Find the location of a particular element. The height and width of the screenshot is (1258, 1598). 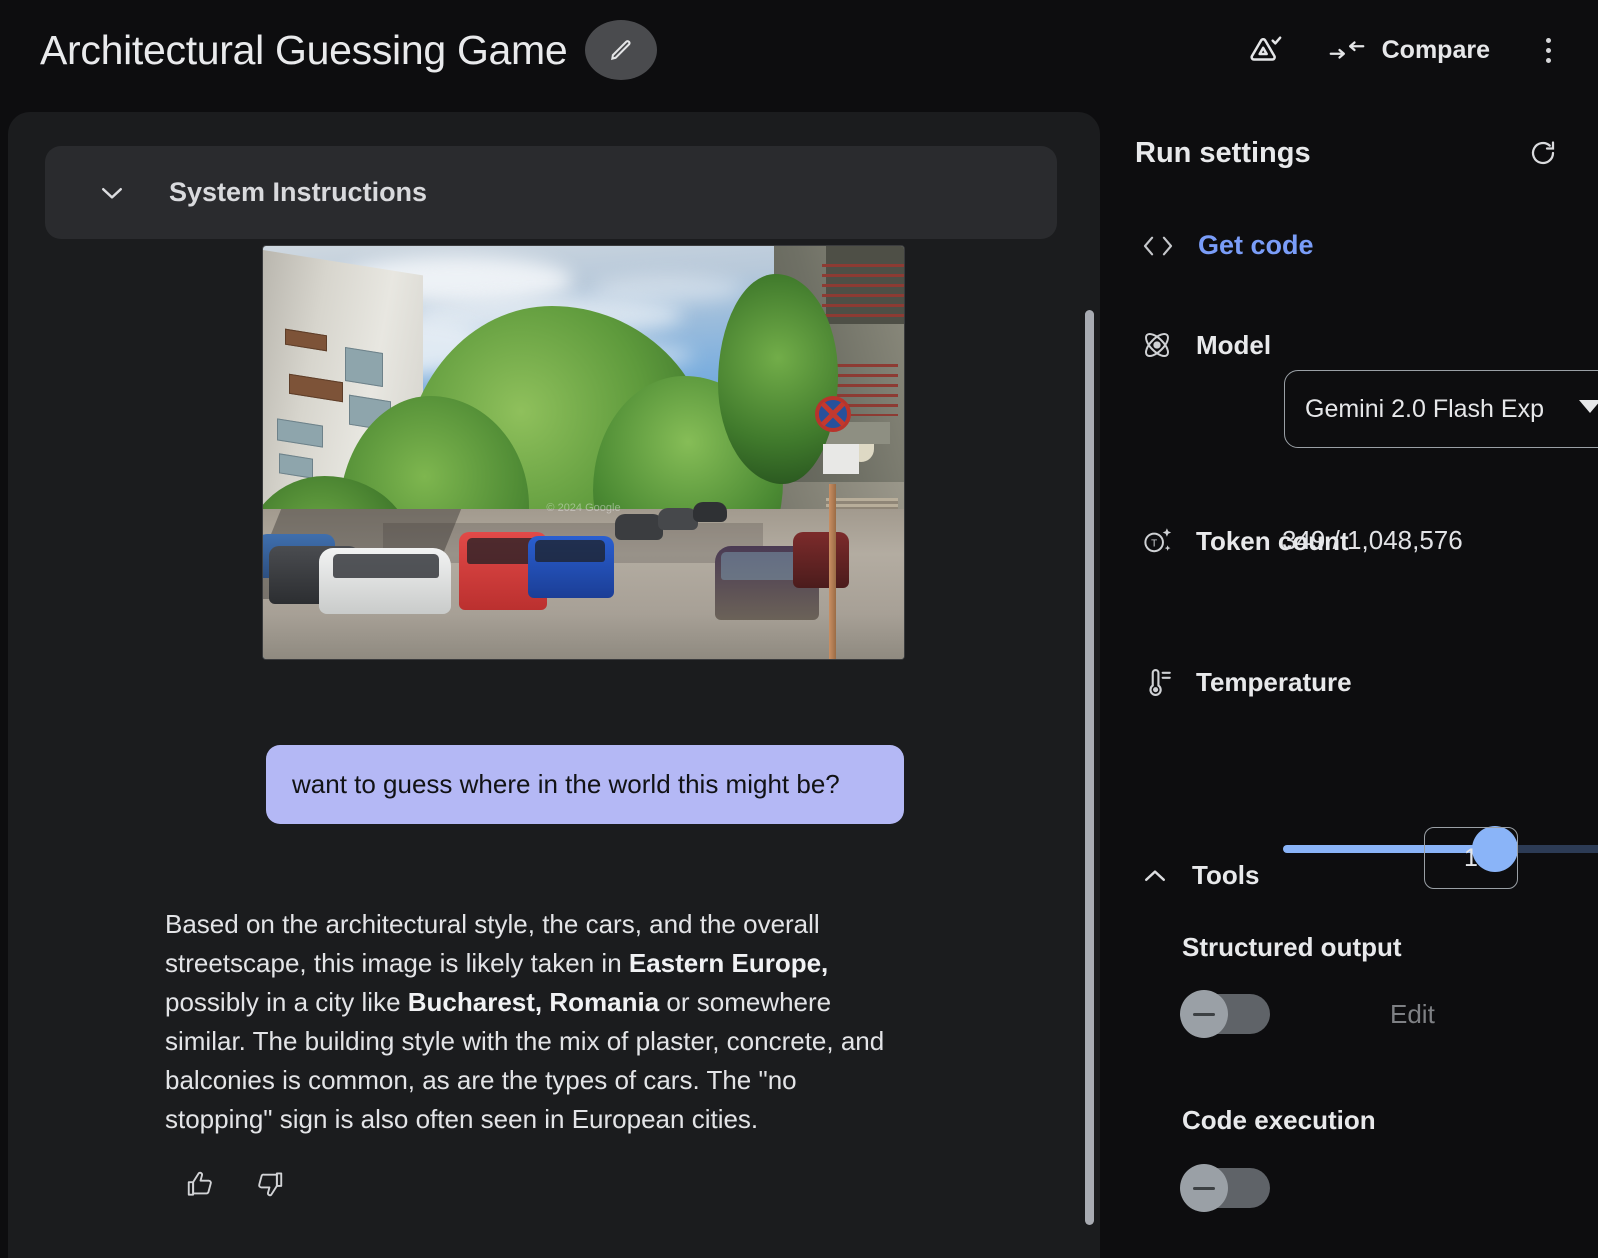

svg-text: T is located at coordinates (1154, 544).